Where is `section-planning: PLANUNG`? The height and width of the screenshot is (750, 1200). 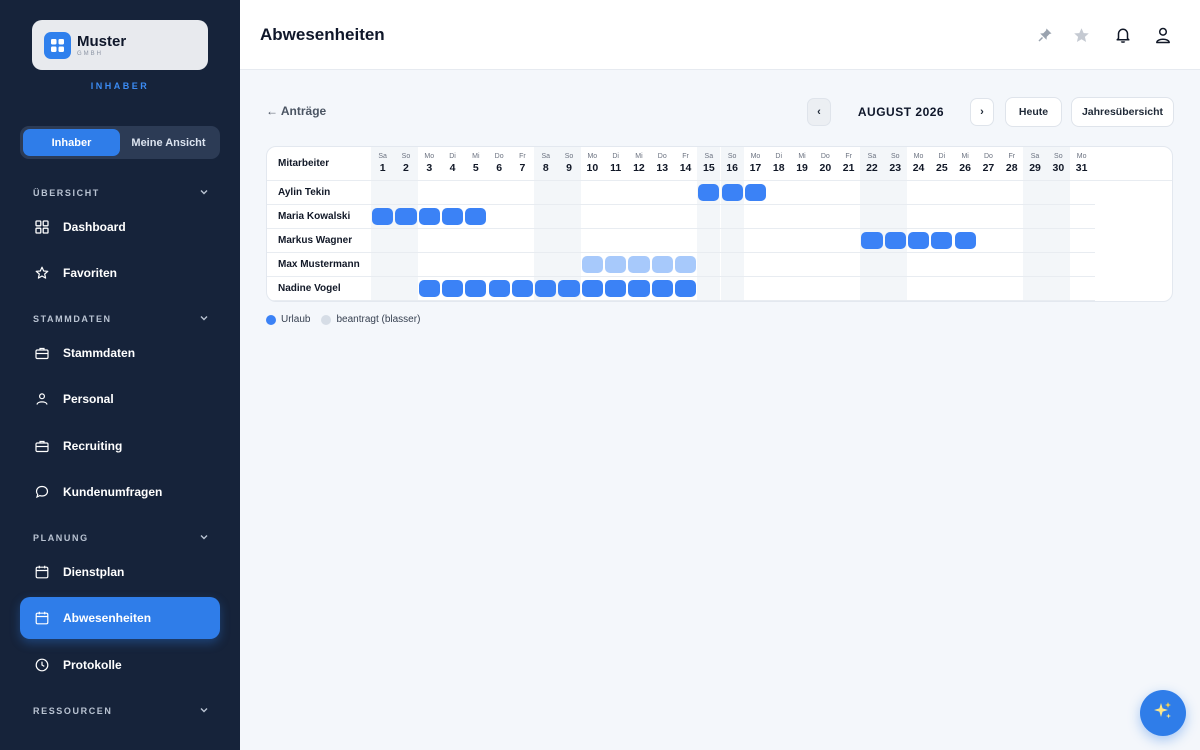
section-planning: PLANUNG is located at coordinates (121, 538).